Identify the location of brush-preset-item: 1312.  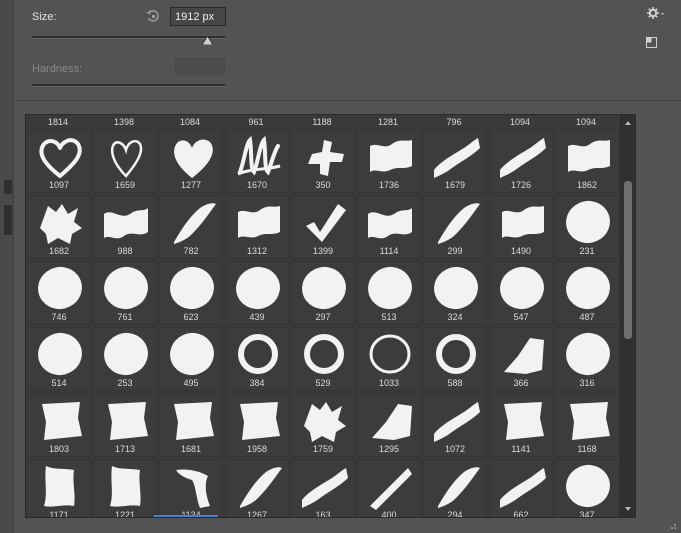
(257, 227).